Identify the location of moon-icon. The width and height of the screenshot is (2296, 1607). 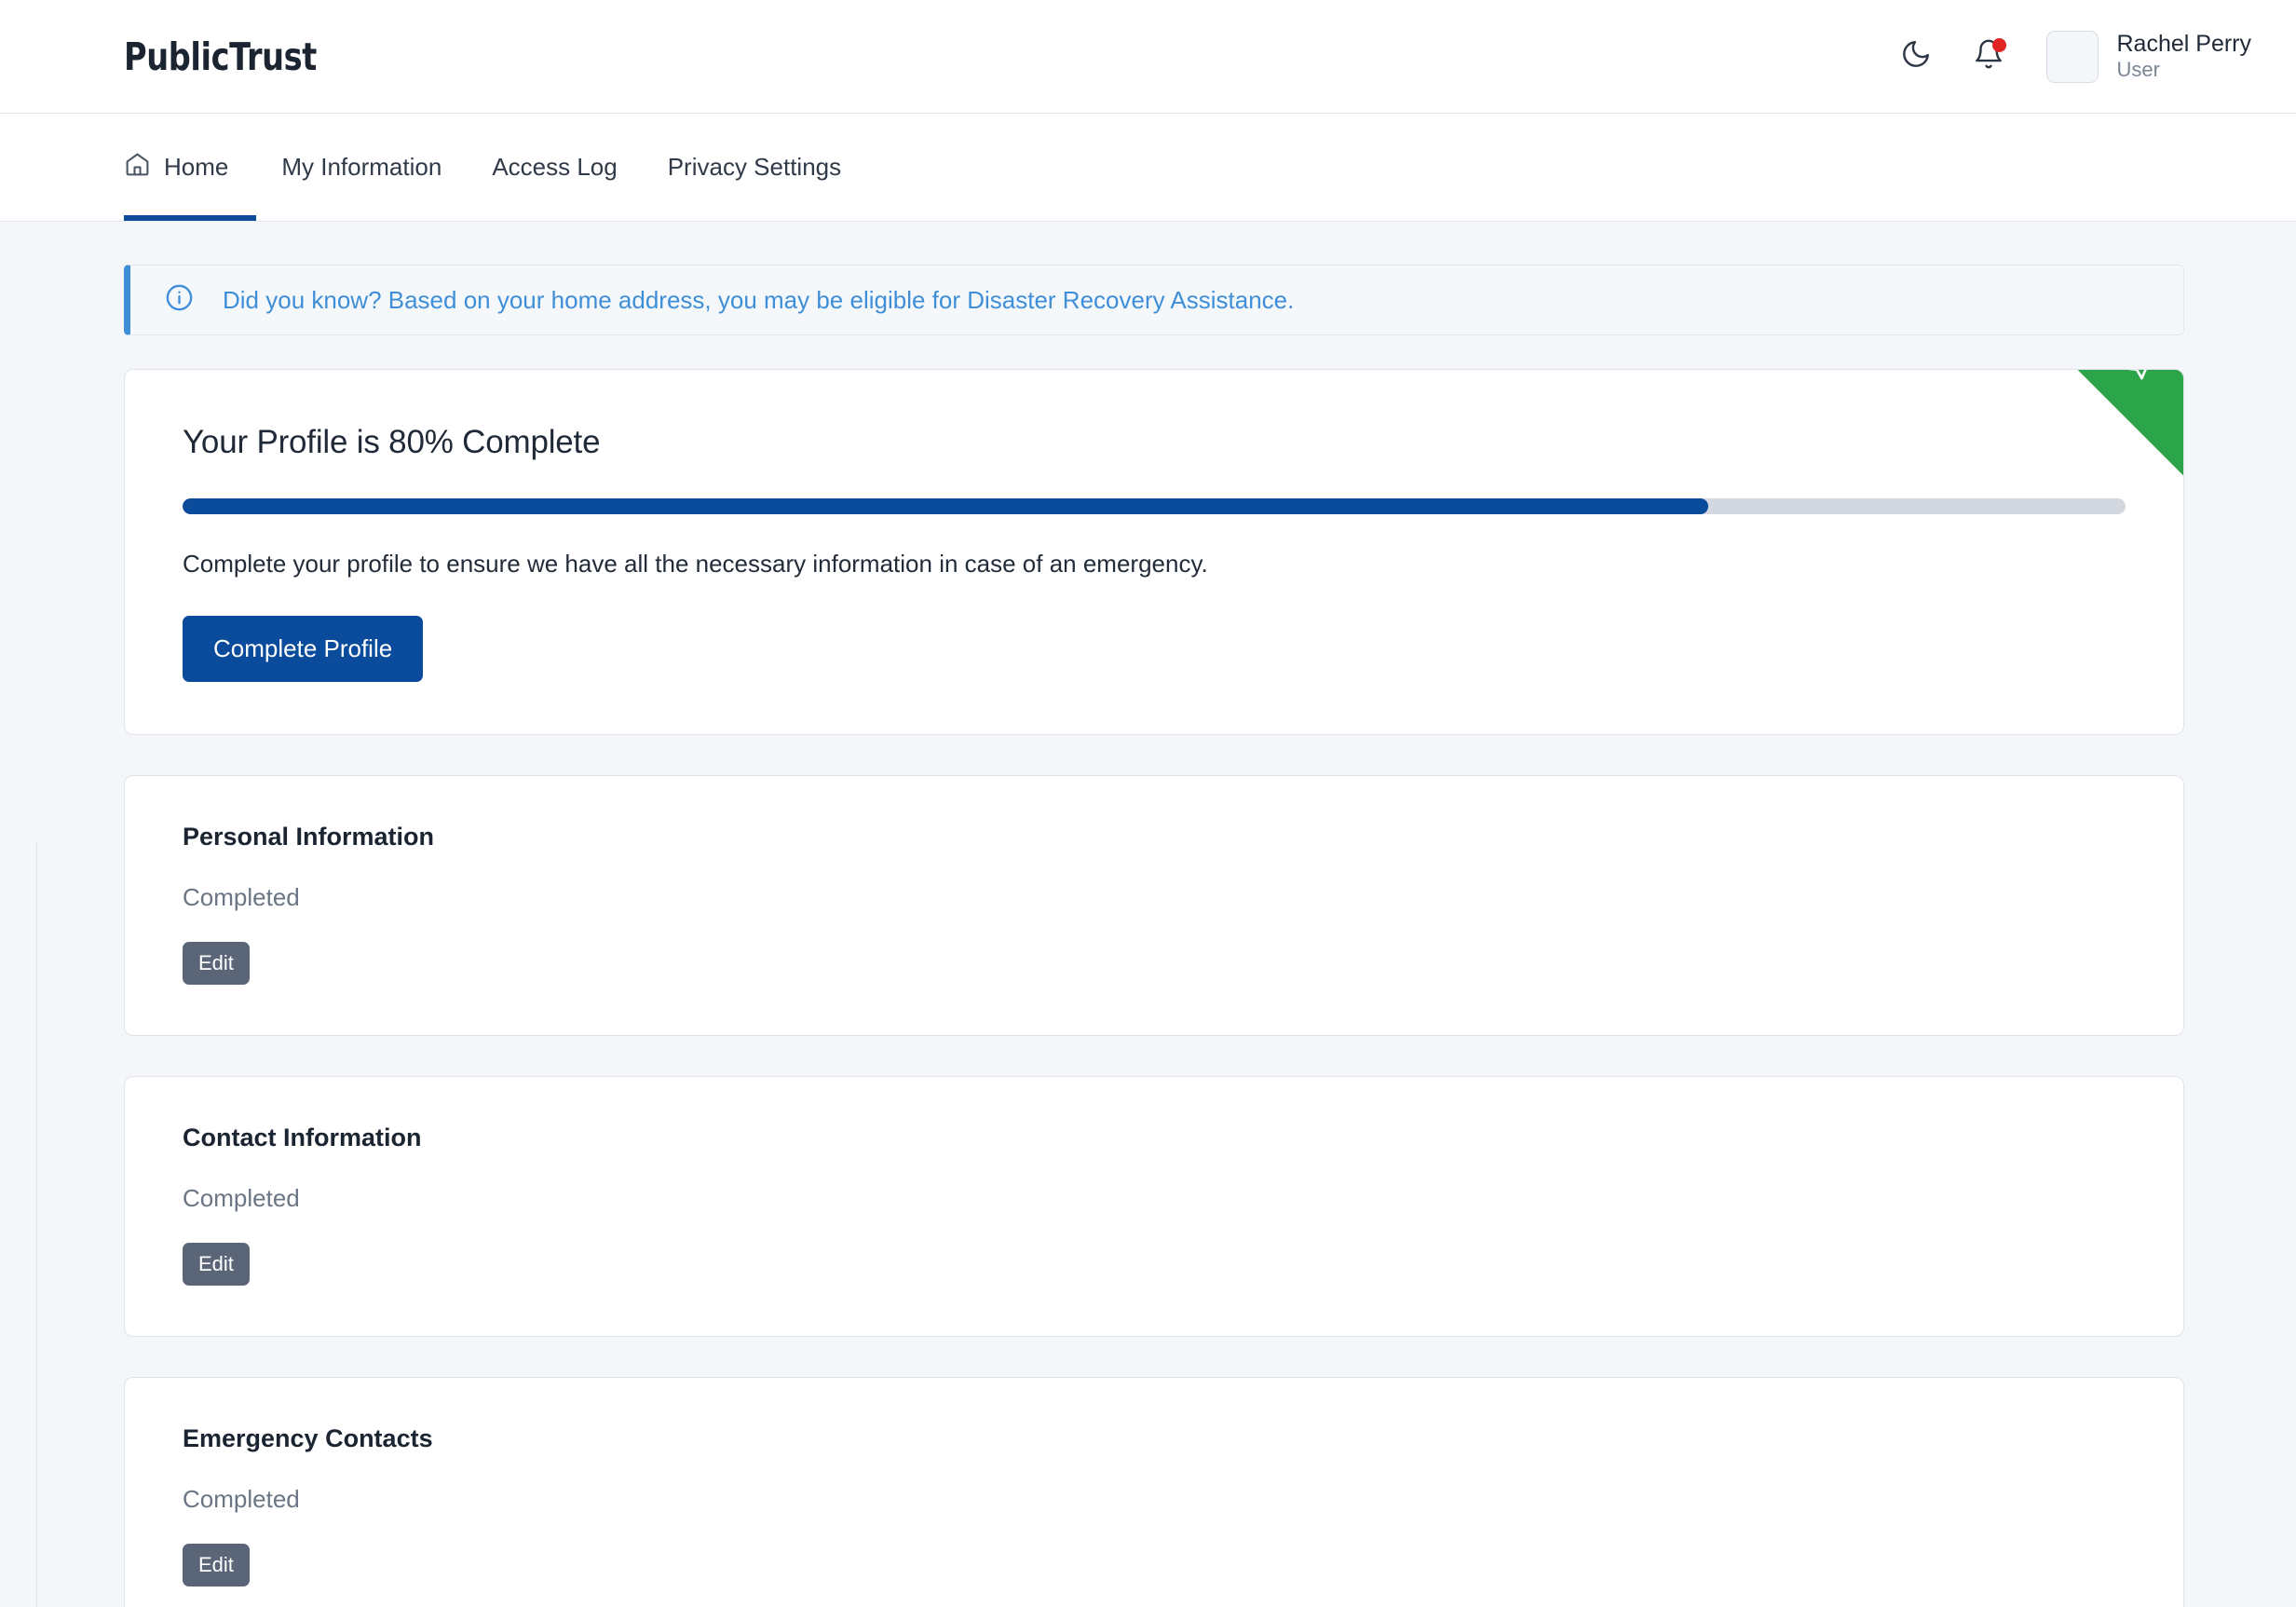
(1916, 56).